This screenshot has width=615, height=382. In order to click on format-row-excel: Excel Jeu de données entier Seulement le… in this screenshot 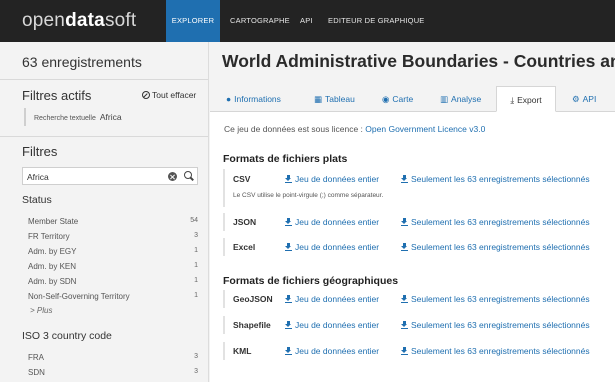, I will do `click(419, 247)`.